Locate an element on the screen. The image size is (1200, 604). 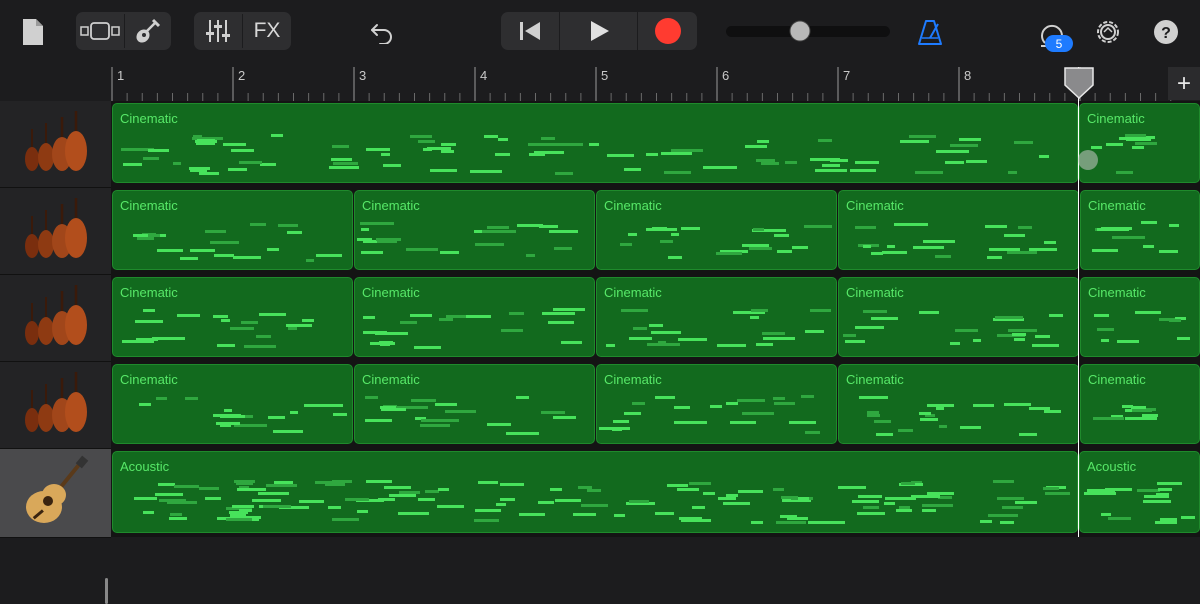
add-section-button: + is located at coordinates (1184, 83).